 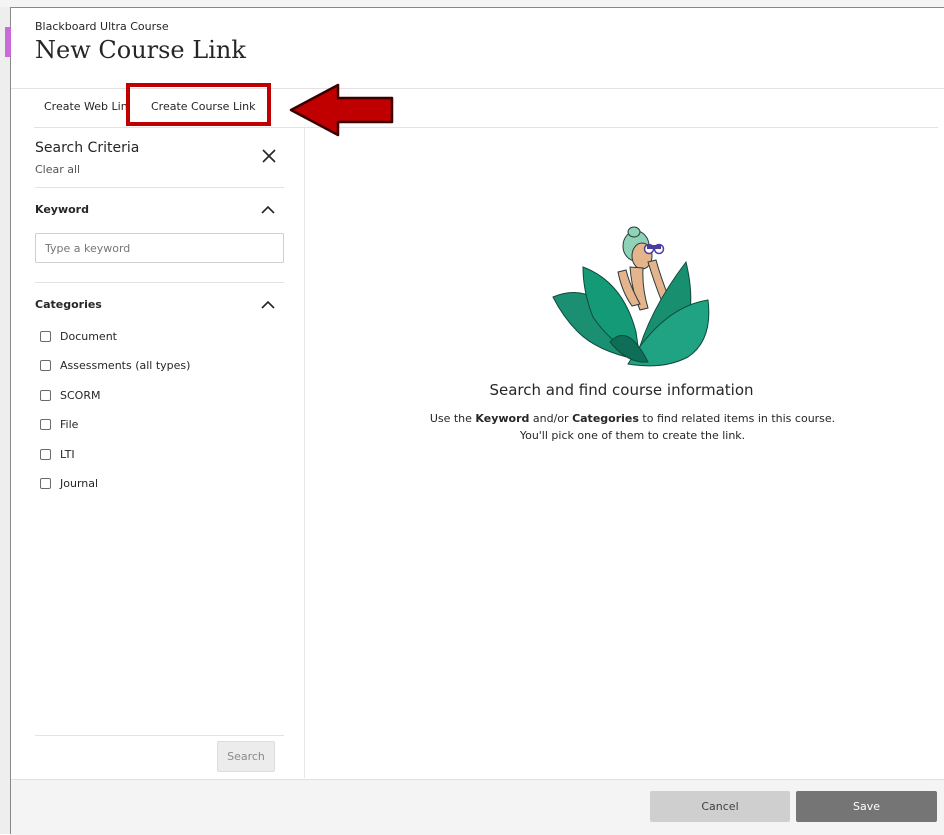 I want to click on close-icon, so click(x=269, y=156).